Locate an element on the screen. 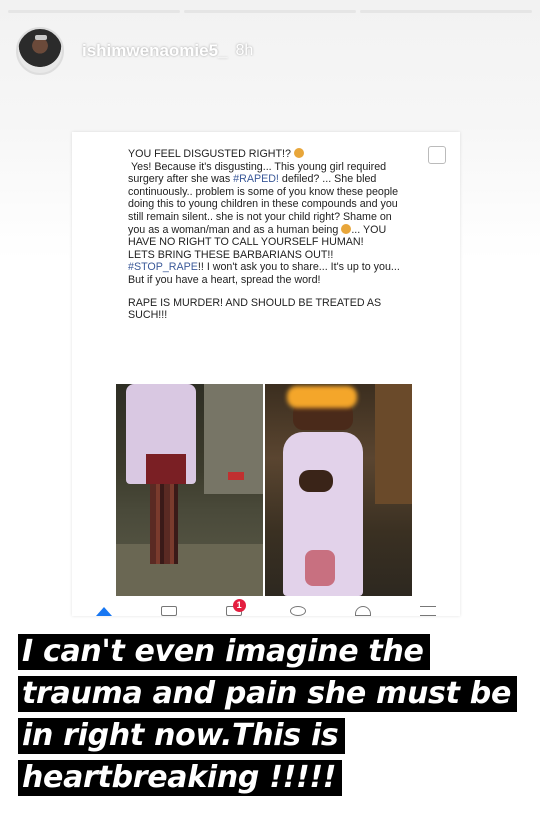  story-progress-bar is located at coordinates (270, 11).